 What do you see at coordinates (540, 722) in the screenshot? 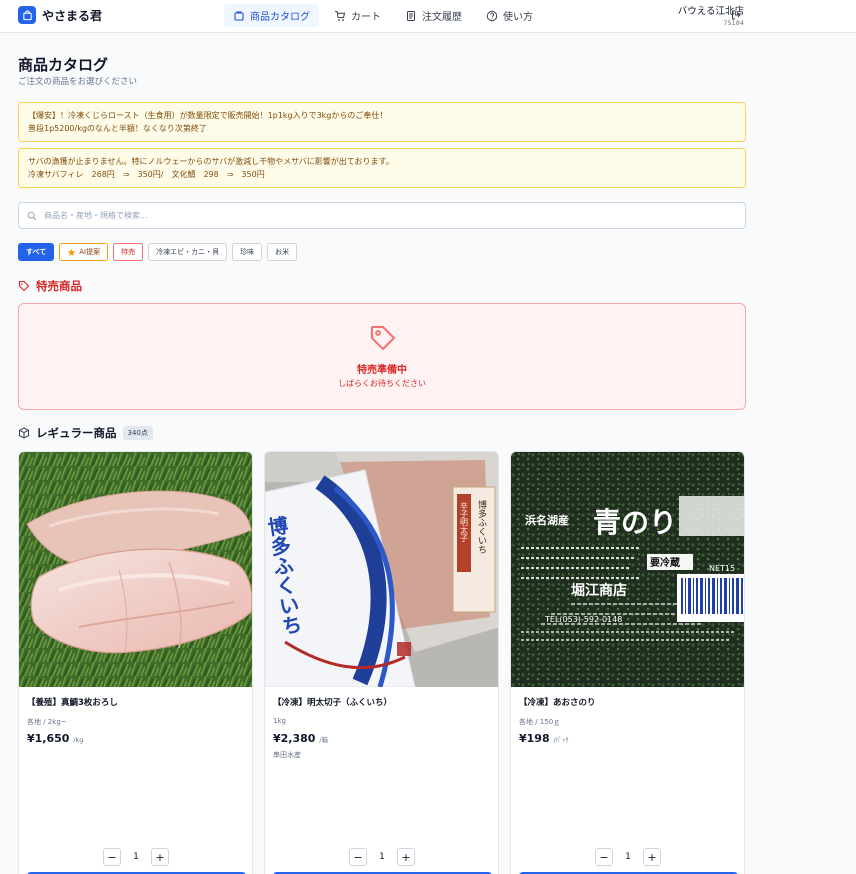
I see `product-spec: 各地 / 150ｇ` at bounding box center [540, 722].